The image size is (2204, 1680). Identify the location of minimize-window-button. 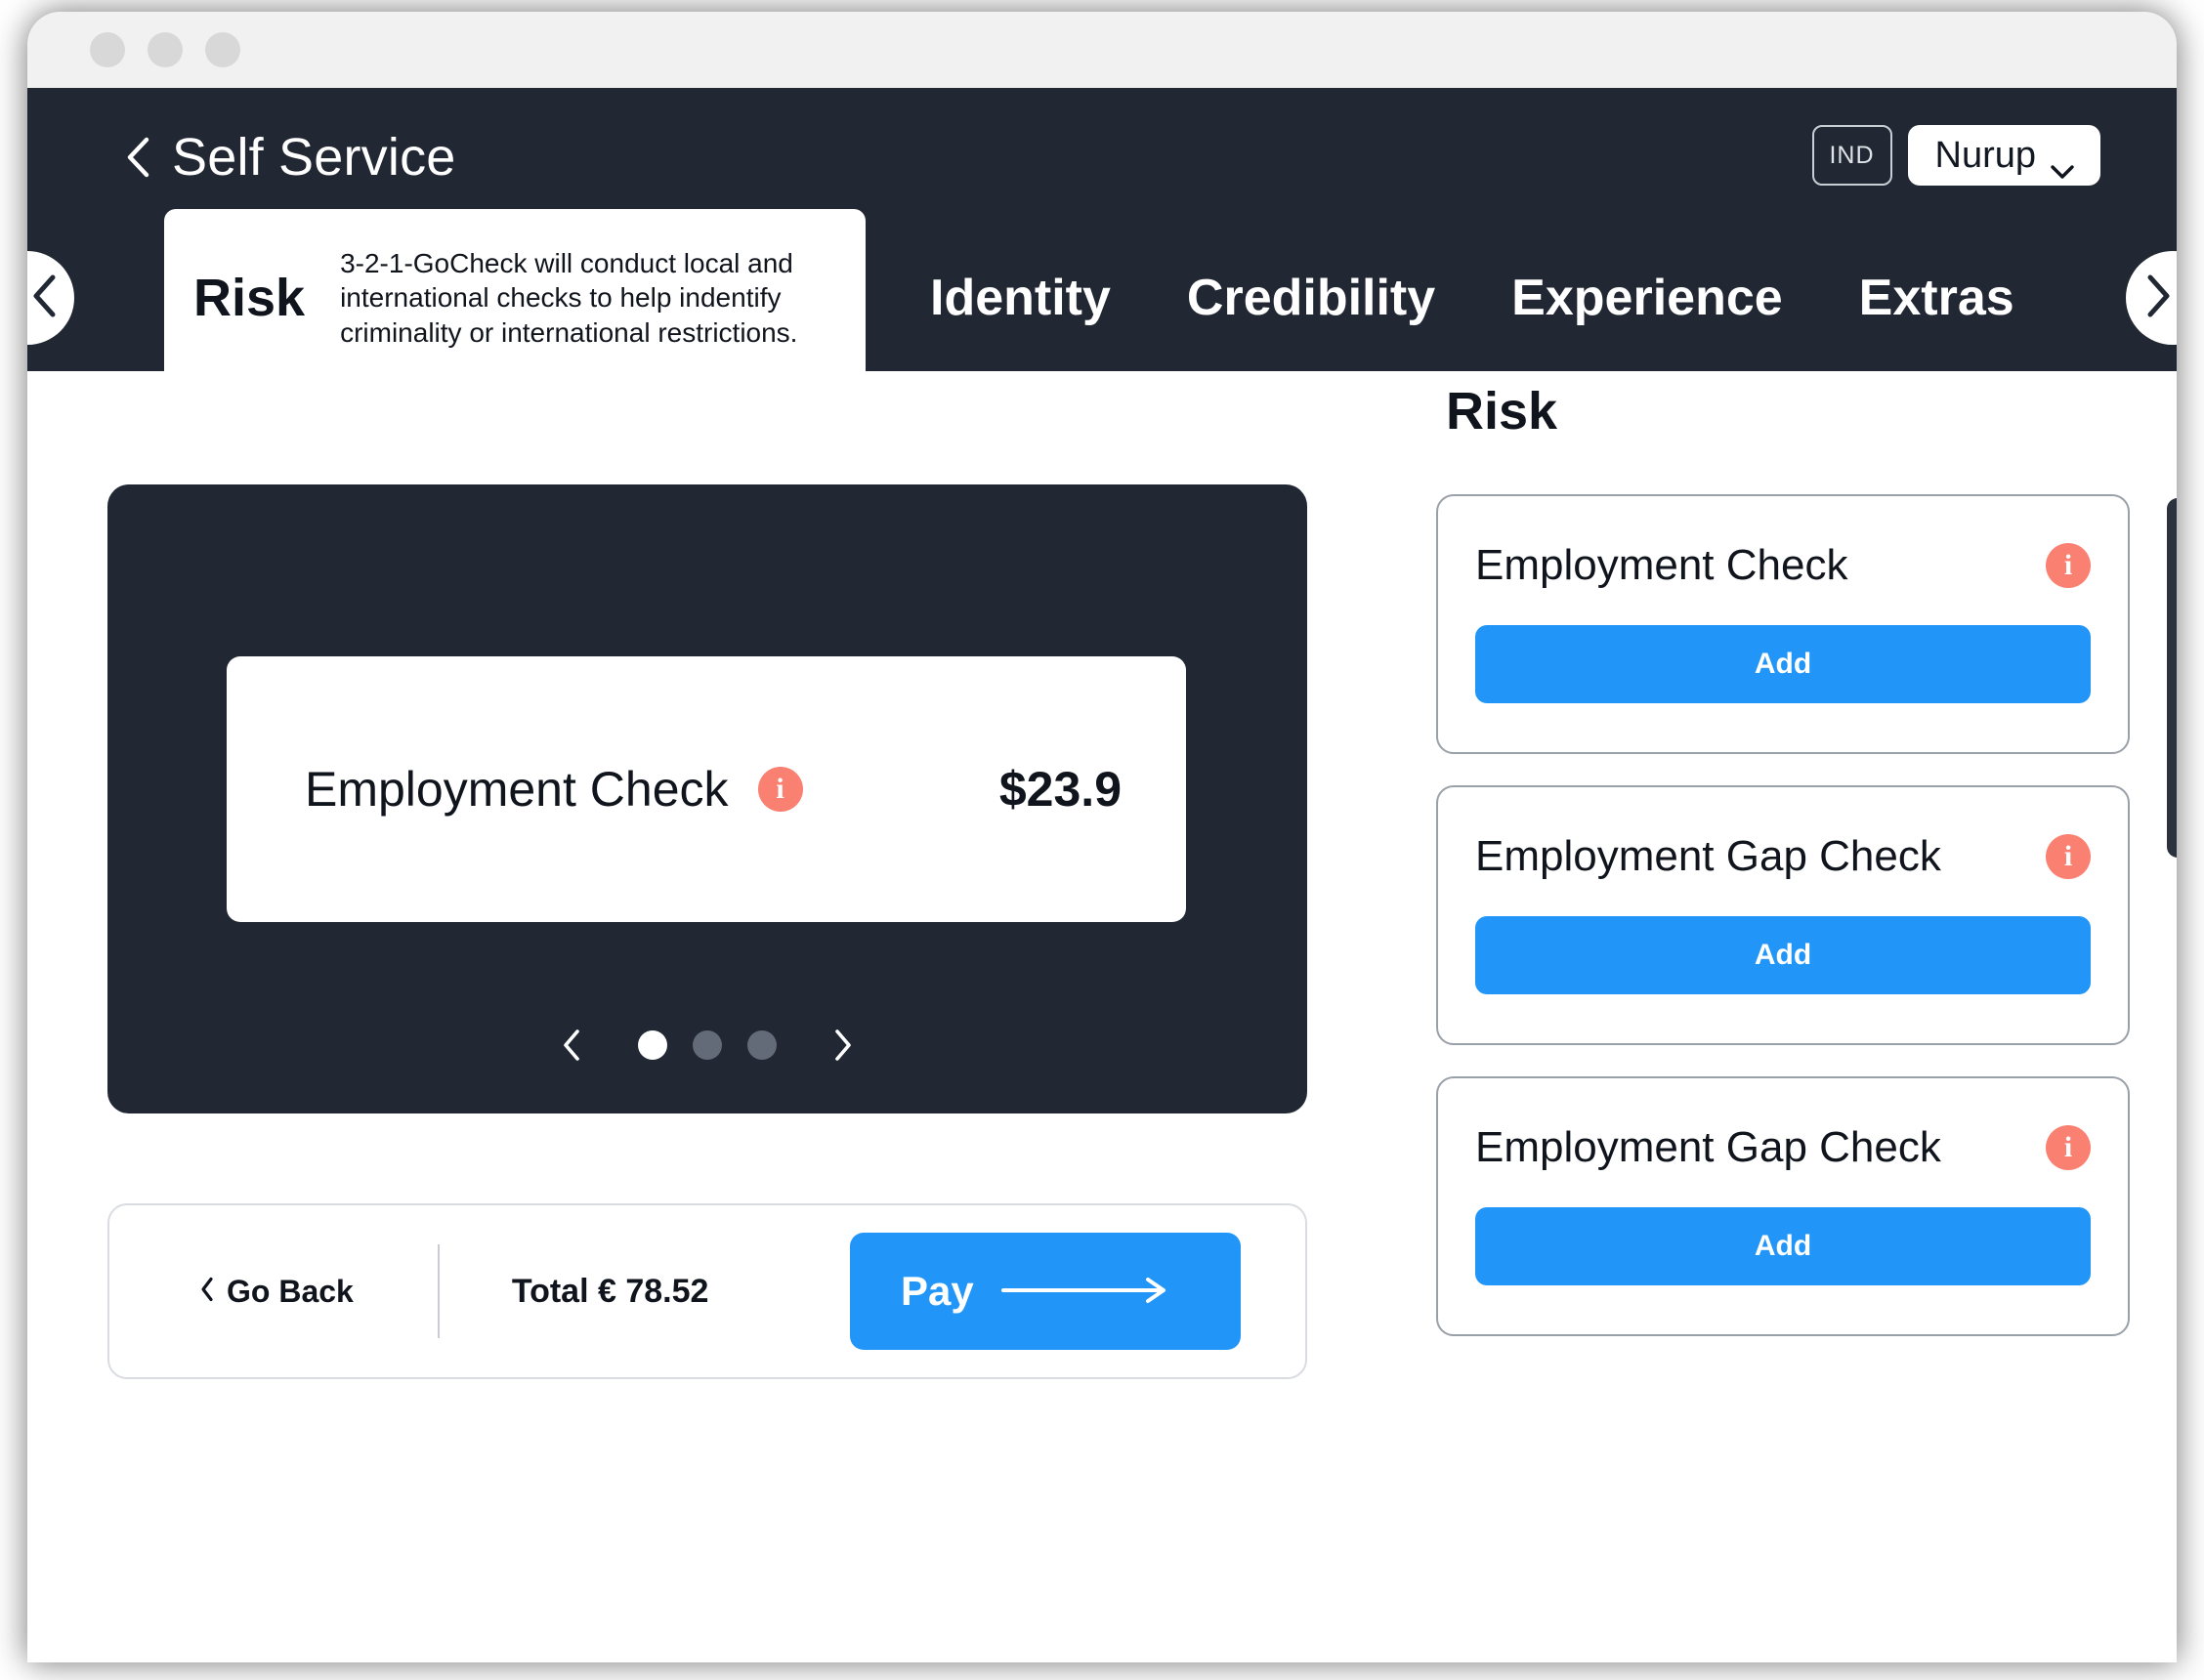
(165, 49).